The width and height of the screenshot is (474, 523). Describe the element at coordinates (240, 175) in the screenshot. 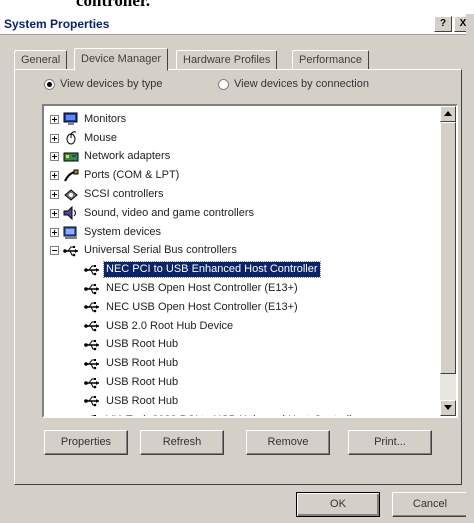

I see `tree-category: Ports (COM & LPT)` at that location.